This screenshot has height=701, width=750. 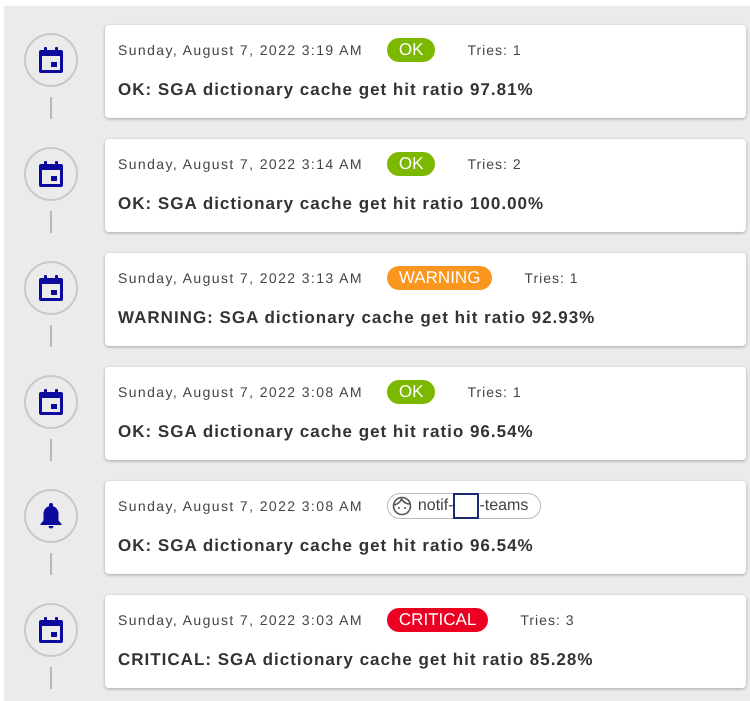 I want to click on timestamp: Sunday, August 7, 2022 3:14 AM, so click(x=240, y=164).